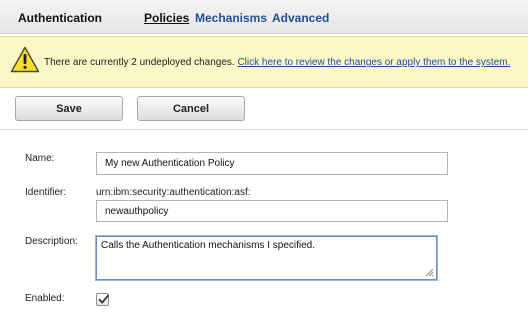 Image resolution: width=528 pixels, height=320 pixels. I want to click on name-label: Name:, so click(40, 158).